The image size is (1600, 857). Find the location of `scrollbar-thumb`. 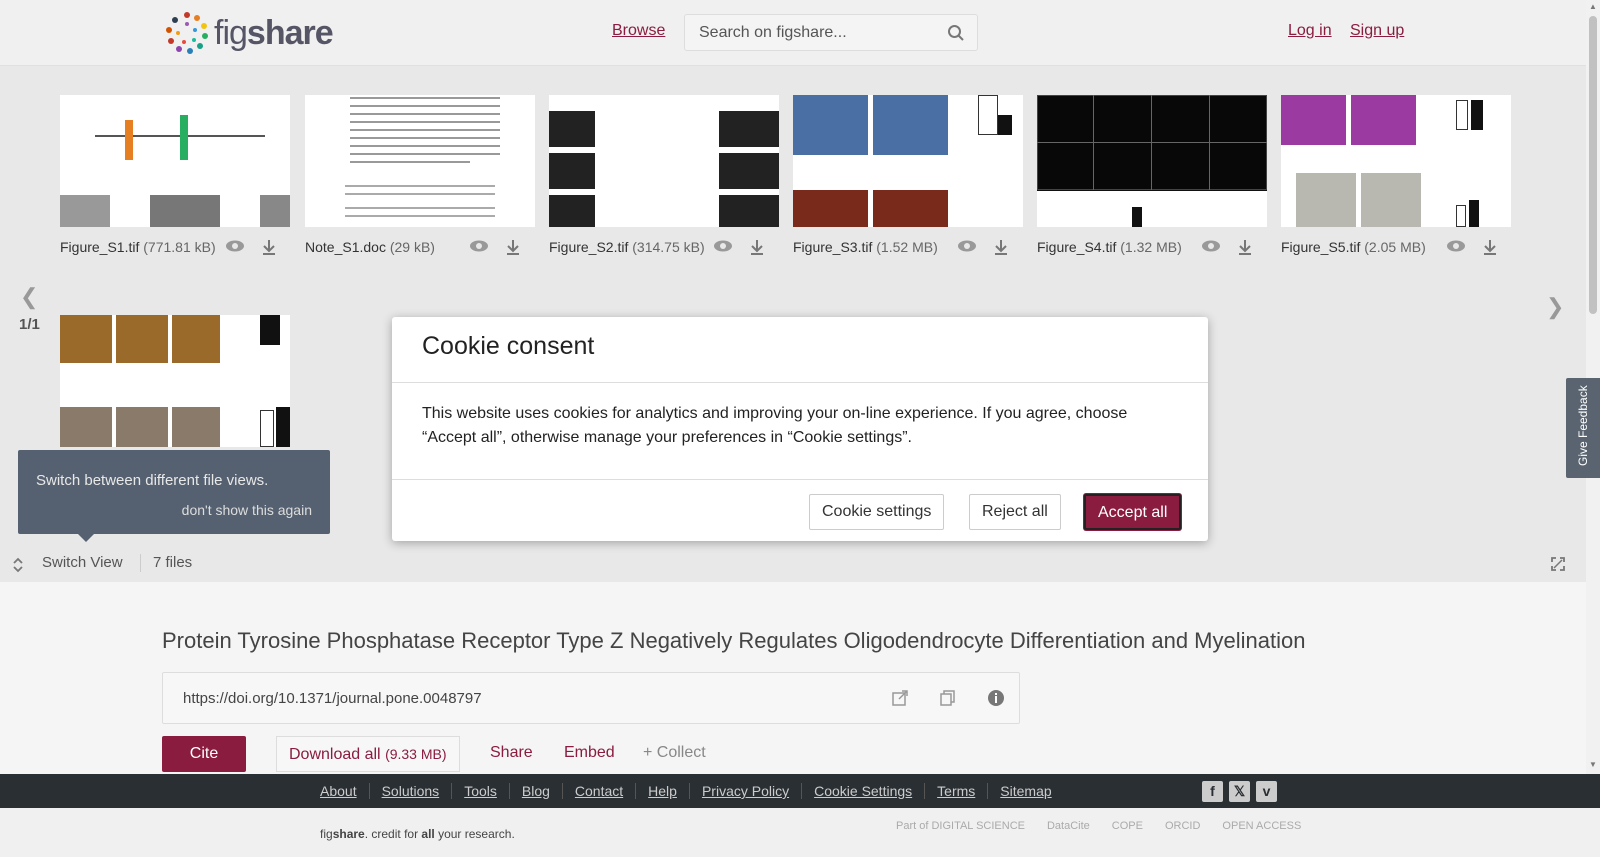

scrollbar-thumb is located at coordinates (1593, 165).